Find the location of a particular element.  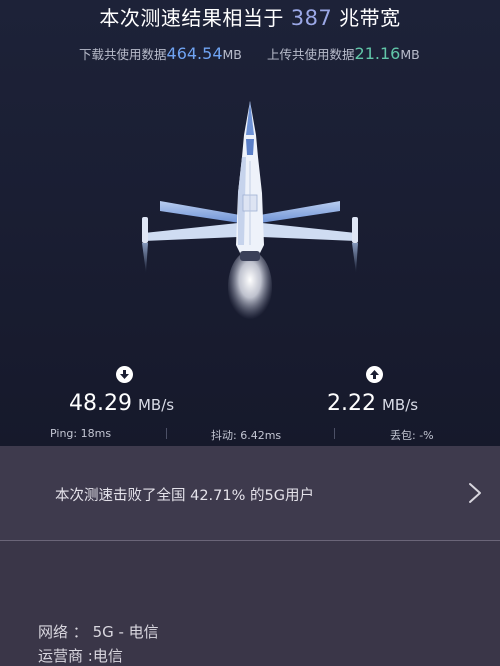

ping-stat: Ping: 18ms is located at coordinates (81, 433).